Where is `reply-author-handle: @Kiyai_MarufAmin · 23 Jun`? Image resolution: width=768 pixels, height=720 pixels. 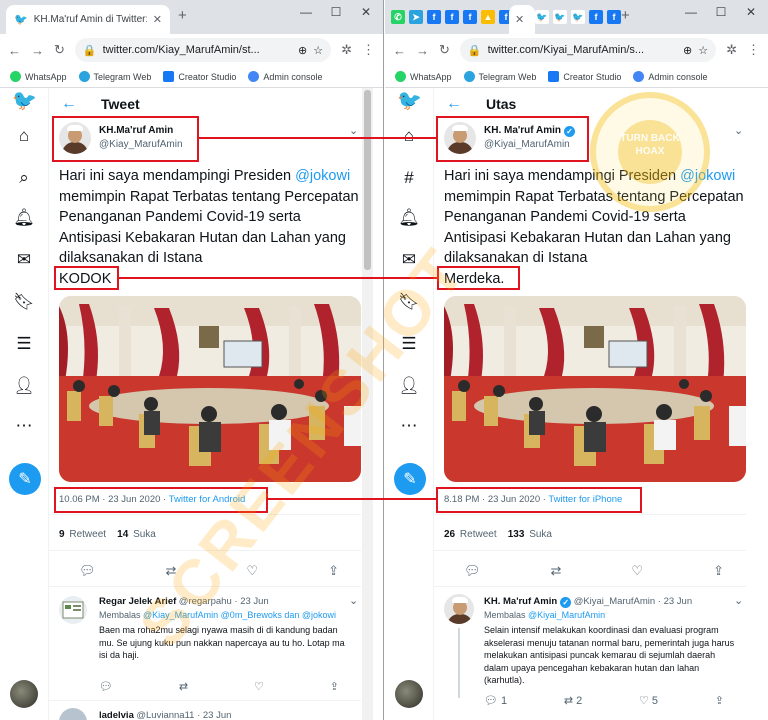
reply-author-handle: @Kiyai_MarufAmin · 23 Jun is located at coordinates (633, 601).